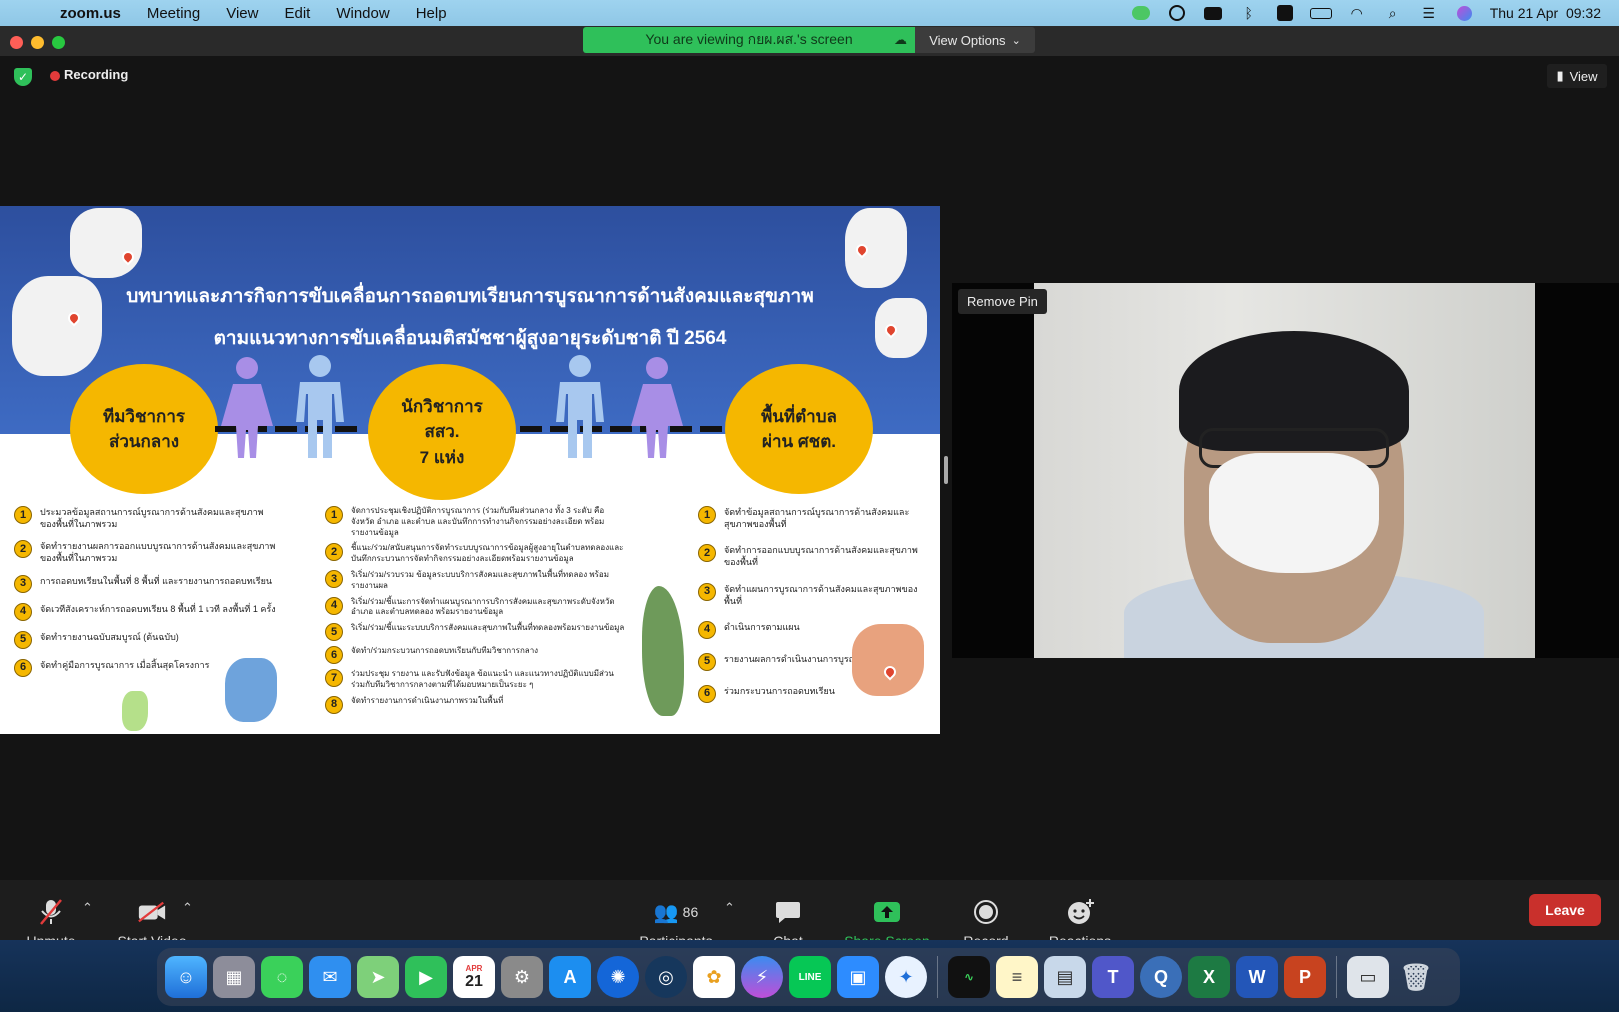 The image size is (1619, 1012). Describe the element at coordinates (144, 429) in the screenshot. I see `circle-central-team: ทีมวิชาการ ส่วนกลาง` at that location.